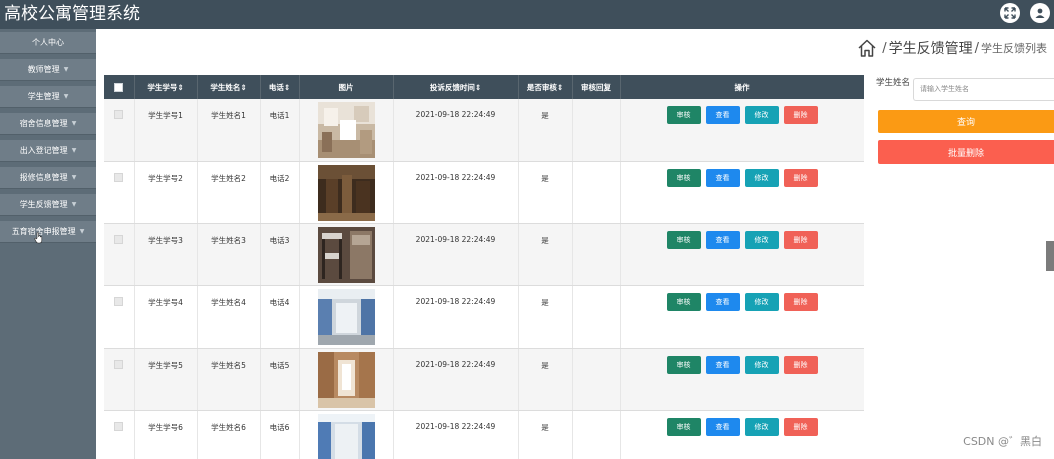 The width and height of the screenshot is (1054, 459). I want to click on sidebar-item-repairs: 报修信息管理 ▼, so click(48, 178).